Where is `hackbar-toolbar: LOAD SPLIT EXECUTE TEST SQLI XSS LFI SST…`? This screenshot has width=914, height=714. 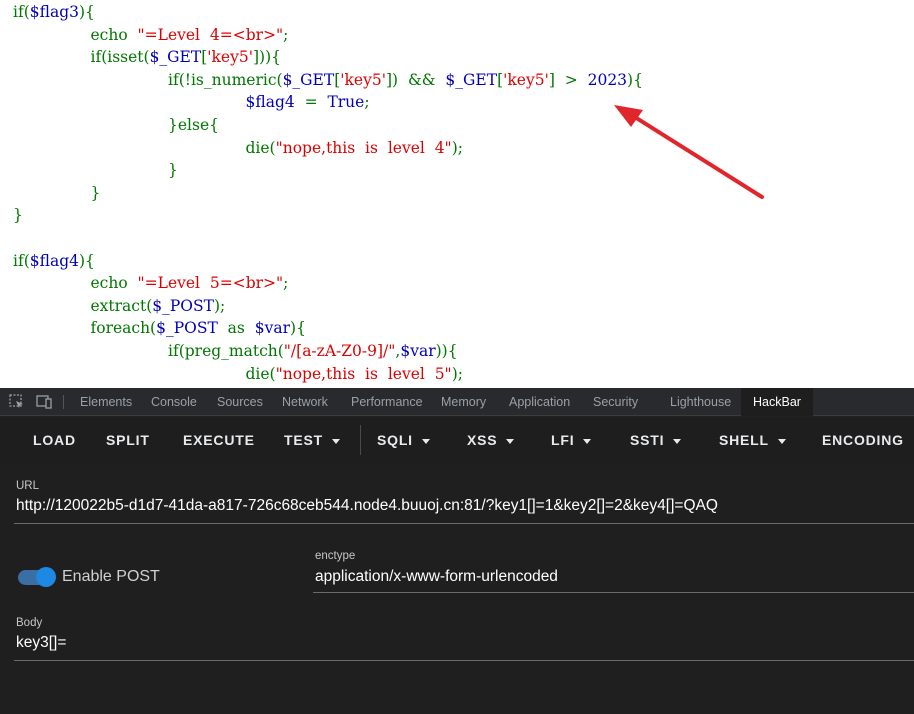
hackbar-toolbar: LOAD SPLIT EXECUTE TEST SQLI XSS LFI SST… is located at coordinates (457, 440).